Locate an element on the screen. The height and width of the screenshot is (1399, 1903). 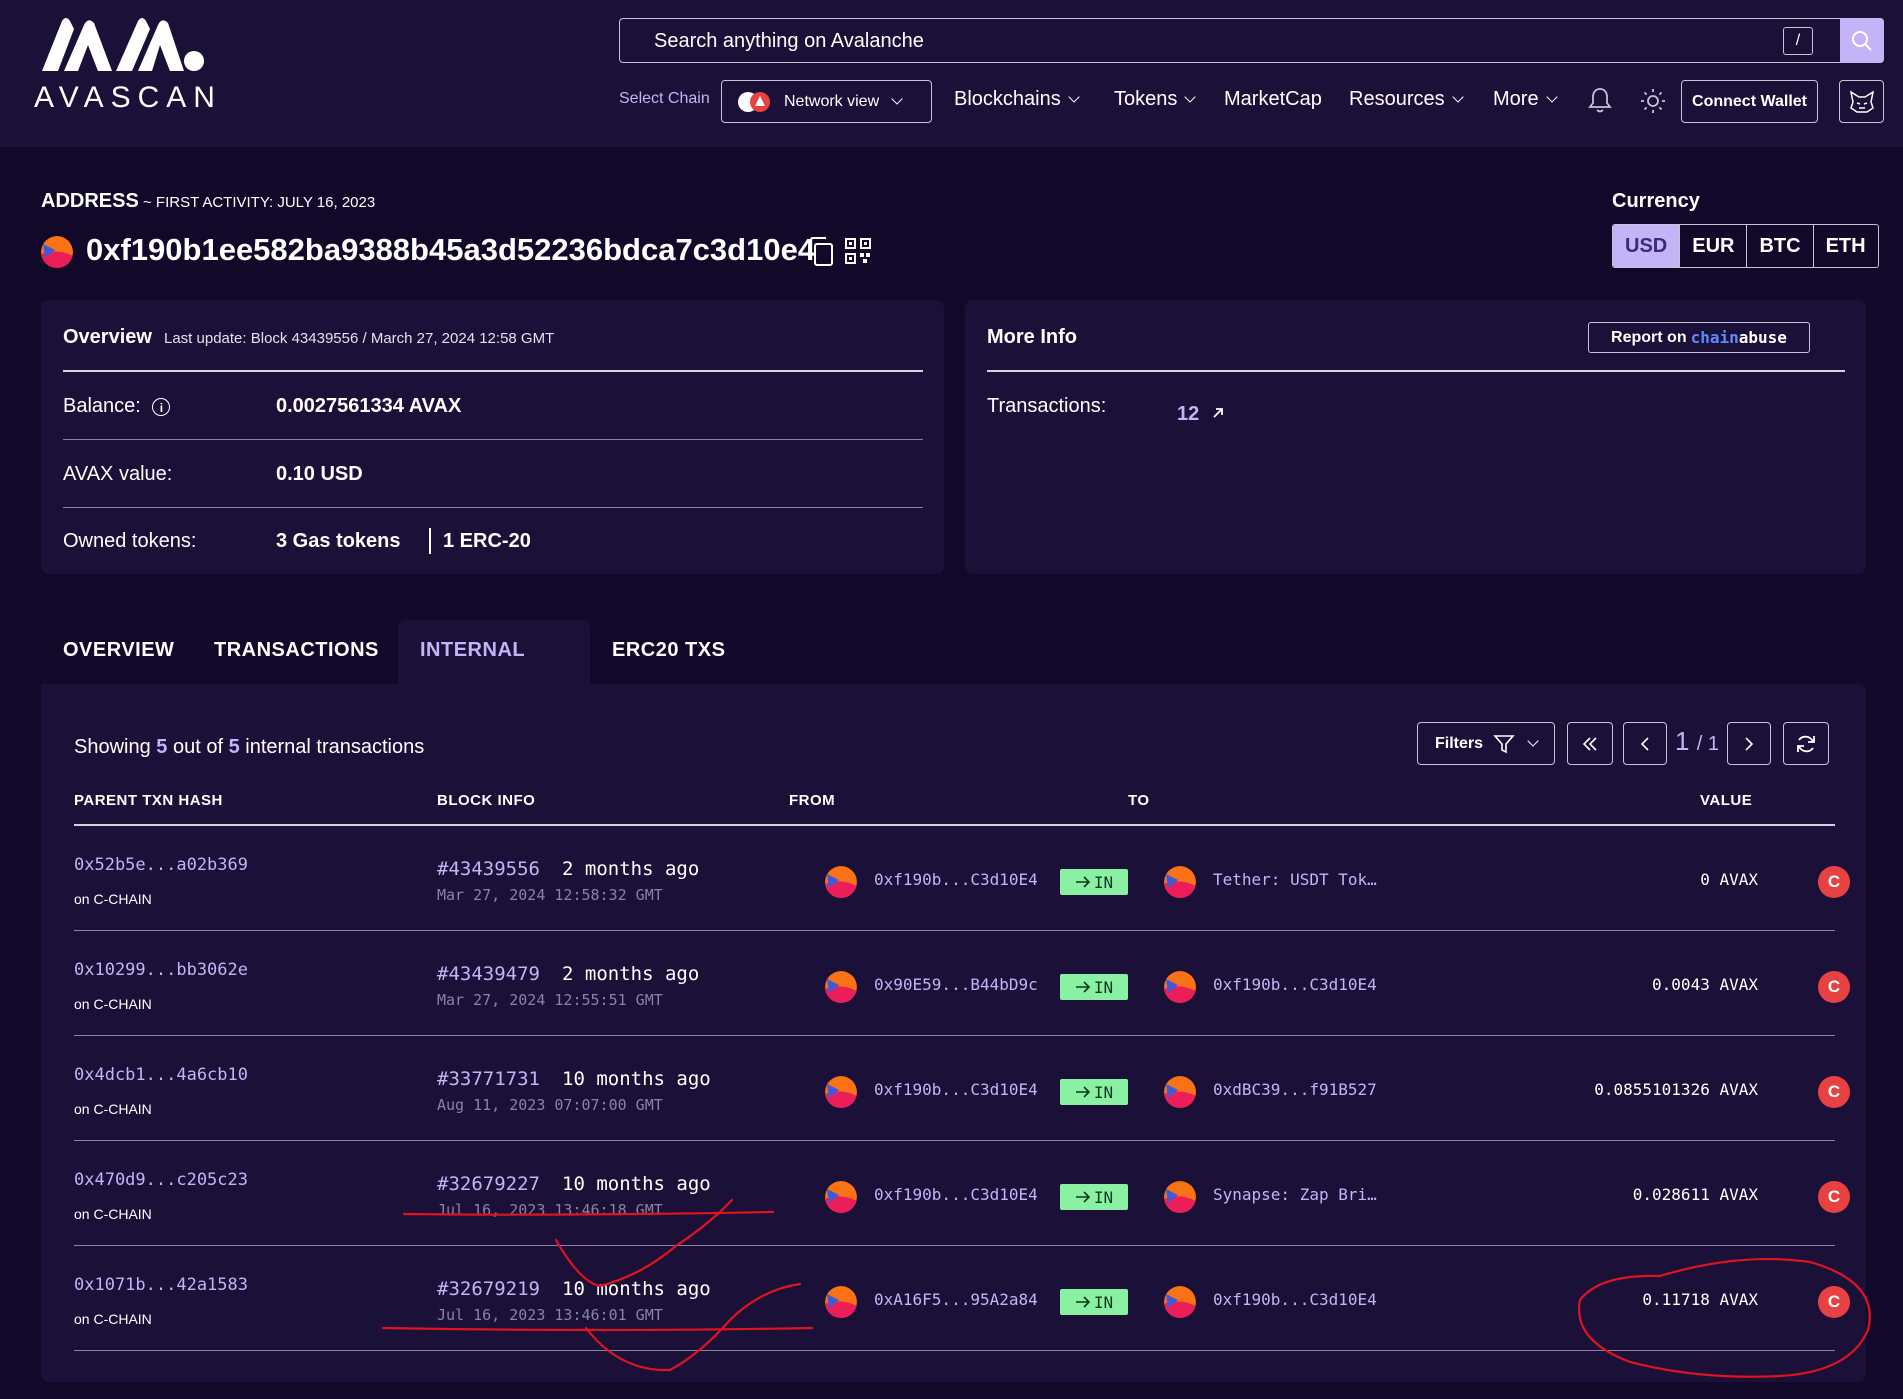
chevron-left-icon is located at coordinates (1644, 743).